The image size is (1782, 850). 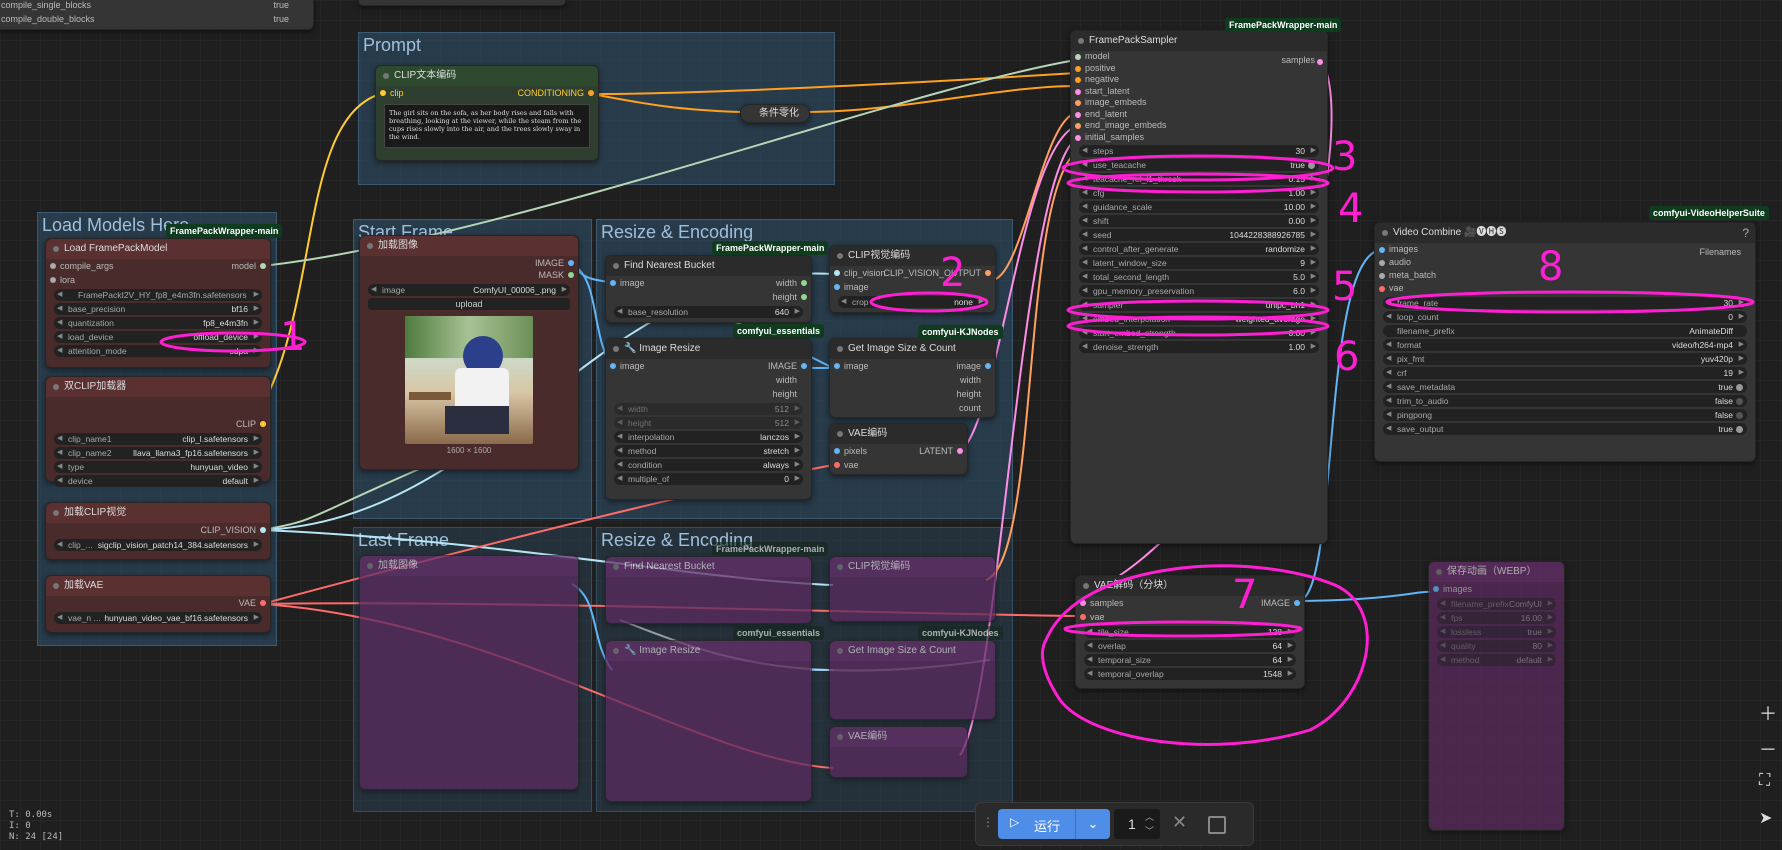 I want to click on clip-out-socket, so click(x=263, y=424).